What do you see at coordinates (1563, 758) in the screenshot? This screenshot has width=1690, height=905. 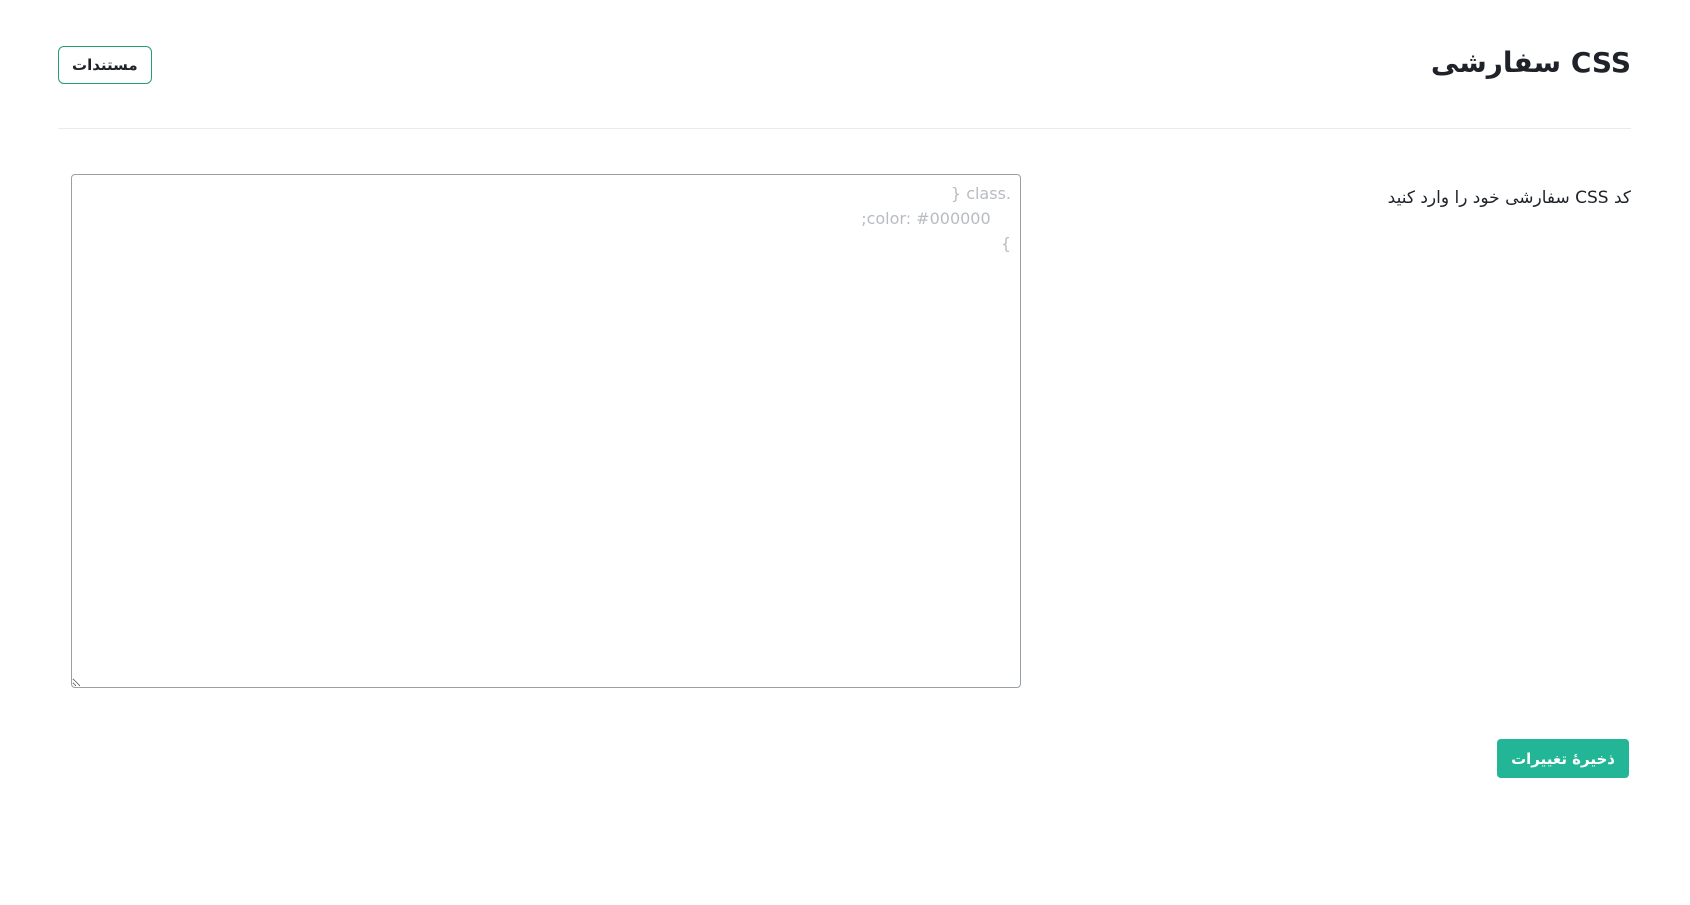 I see `save-changes-button: ذخیرهٔ تغییرات` at bounding box center [1563, 758].